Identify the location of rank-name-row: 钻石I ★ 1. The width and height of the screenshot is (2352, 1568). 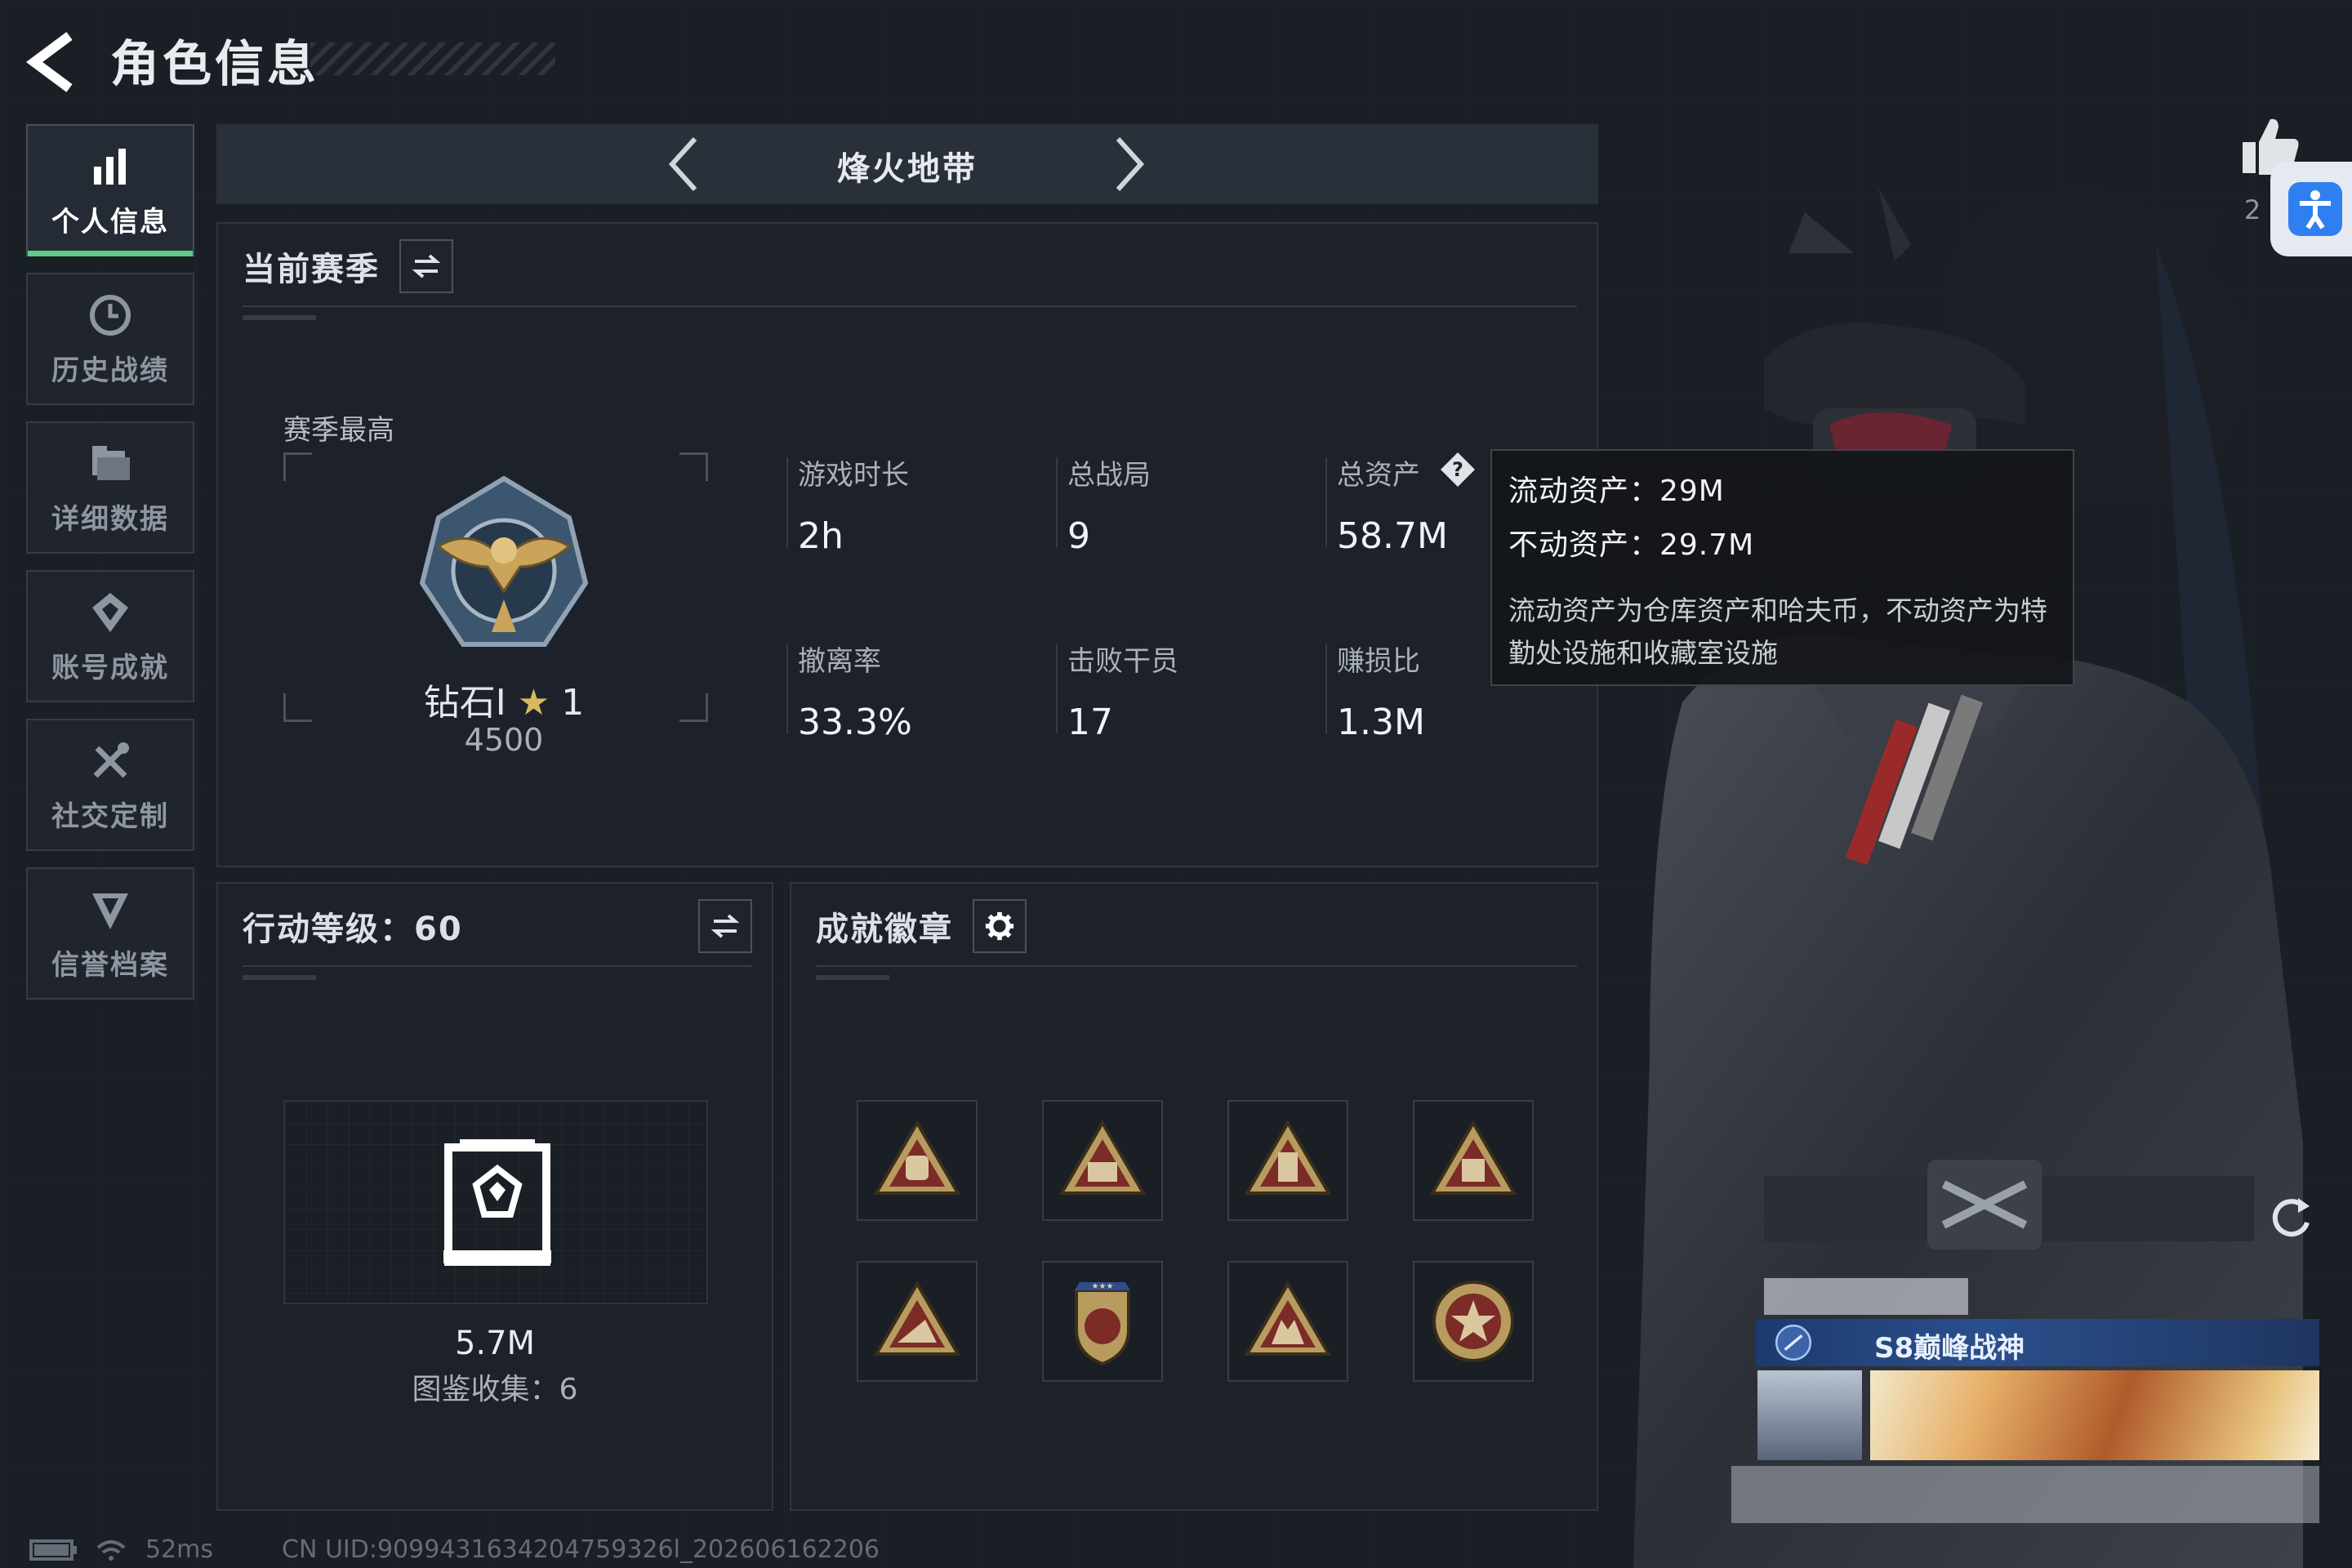
(504, 699).